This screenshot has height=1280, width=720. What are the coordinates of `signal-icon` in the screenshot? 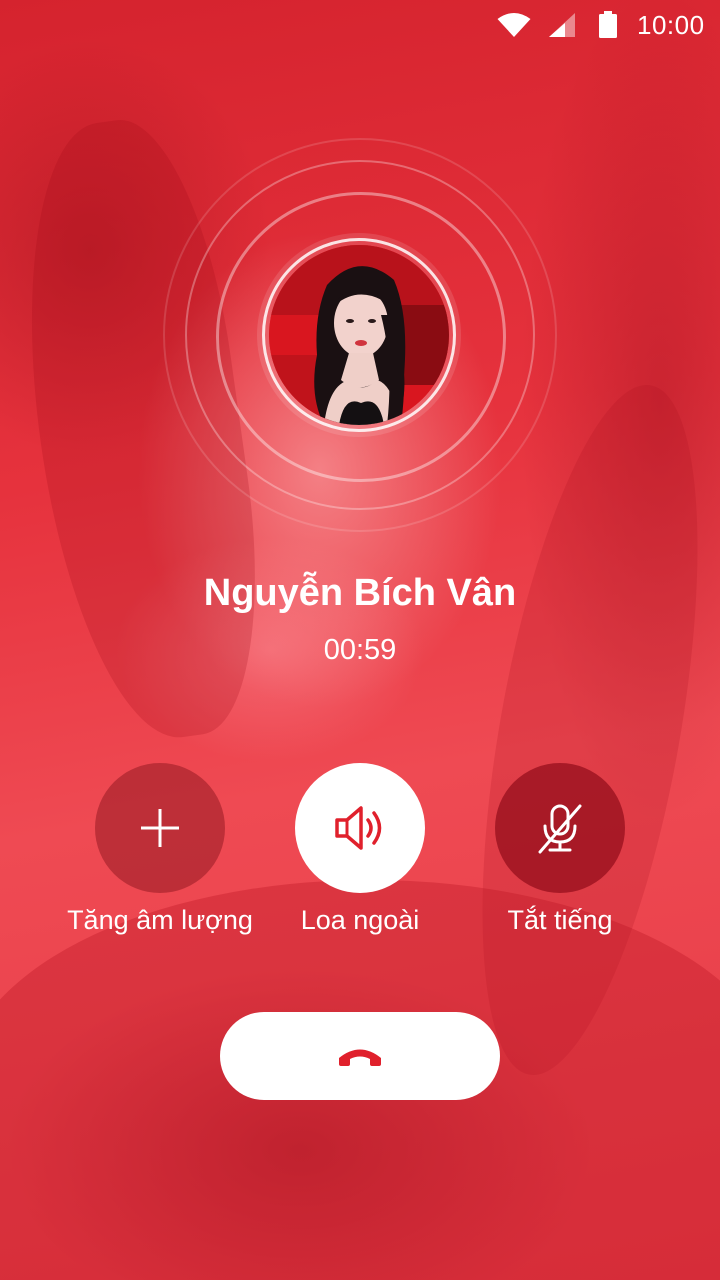 It's located at (562, 25).